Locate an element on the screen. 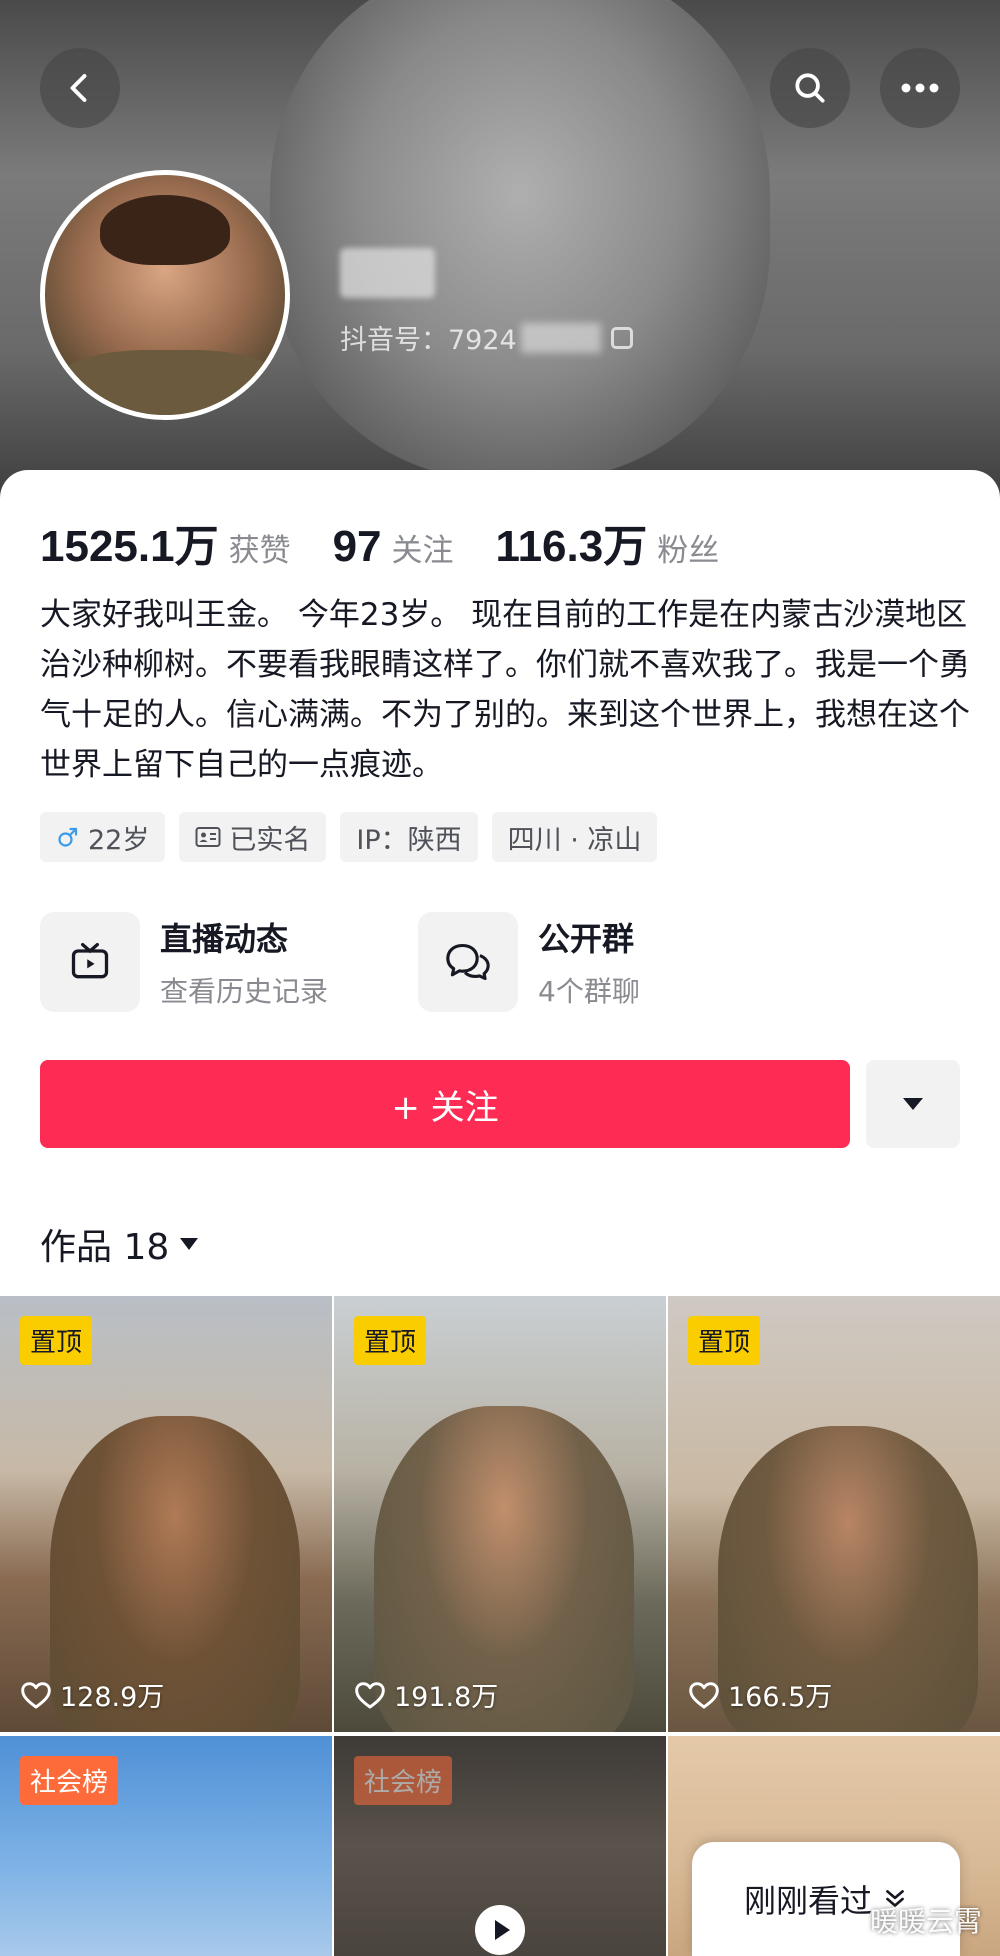 This screenshot has height=1956, width=1000. ip-text: IP：陕西 is located at coordinates (409, 840).